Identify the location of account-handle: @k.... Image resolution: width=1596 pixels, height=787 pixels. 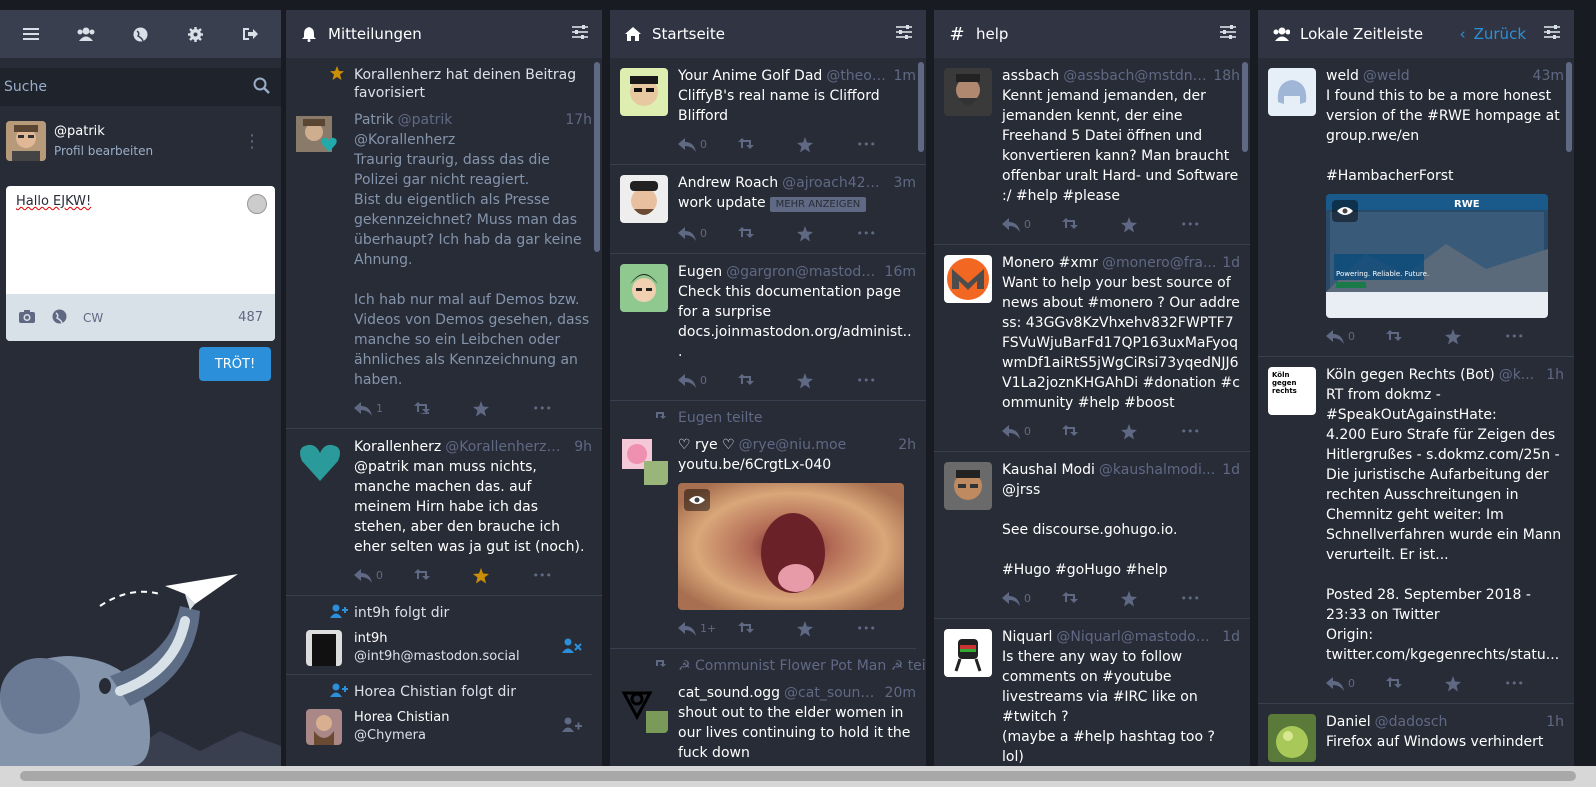
(1521, 375).